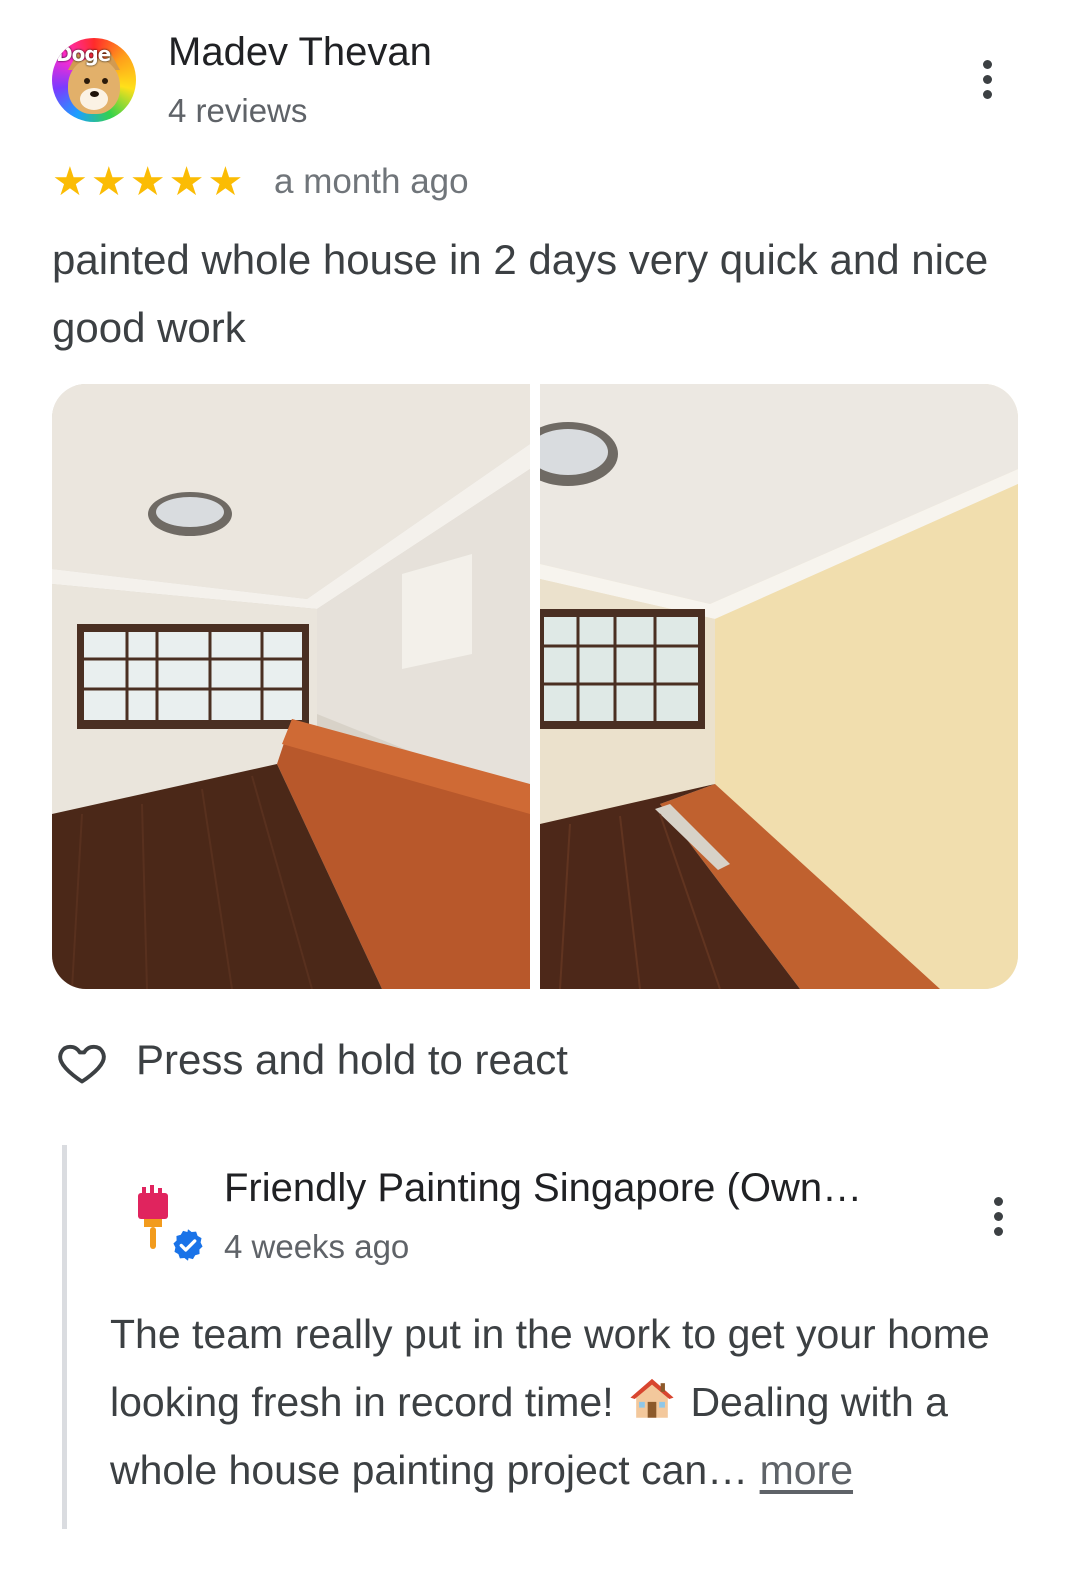 The height and width of the screenshot is (1582, 1080). What do you see at coordinates (64, 1337) in the screenshot?
I see `reply-indent-line` at bounding box center [64, 1337].